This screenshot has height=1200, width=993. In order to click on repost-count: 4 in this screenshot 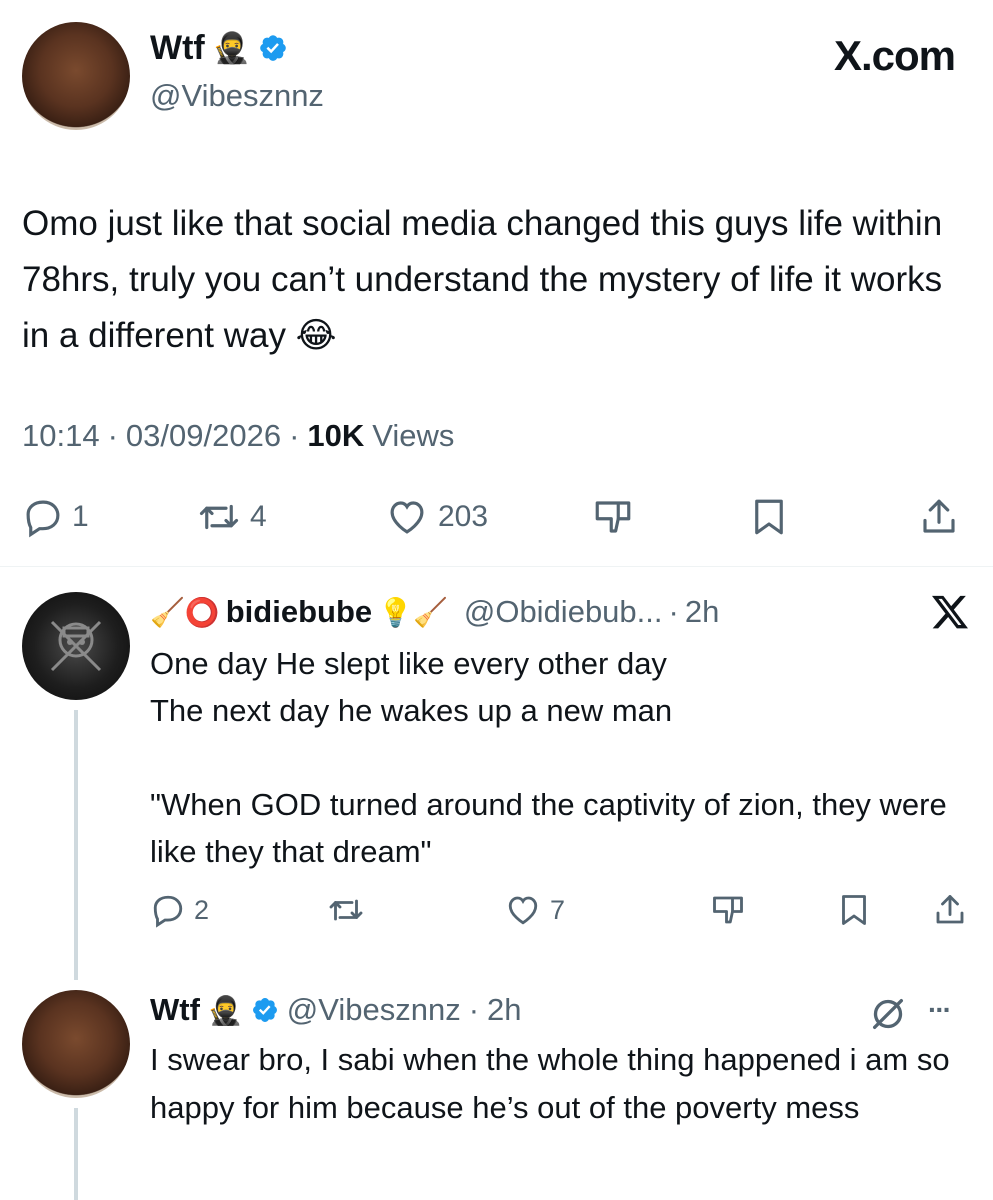, I will do `click(258, 516)`.